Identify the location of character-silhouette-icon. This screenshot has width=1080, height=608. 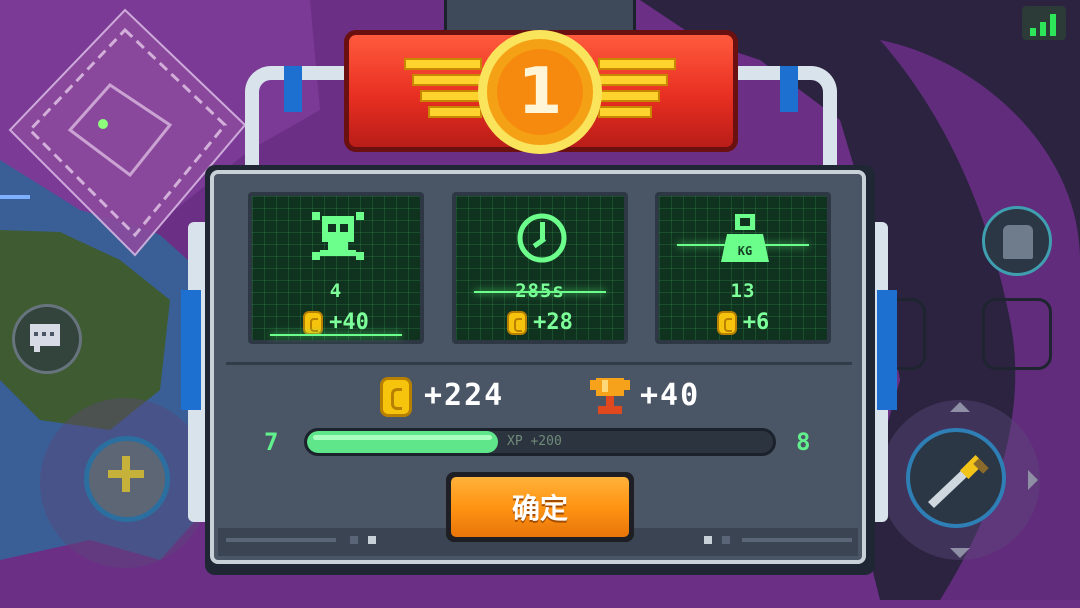
(1018, 242).